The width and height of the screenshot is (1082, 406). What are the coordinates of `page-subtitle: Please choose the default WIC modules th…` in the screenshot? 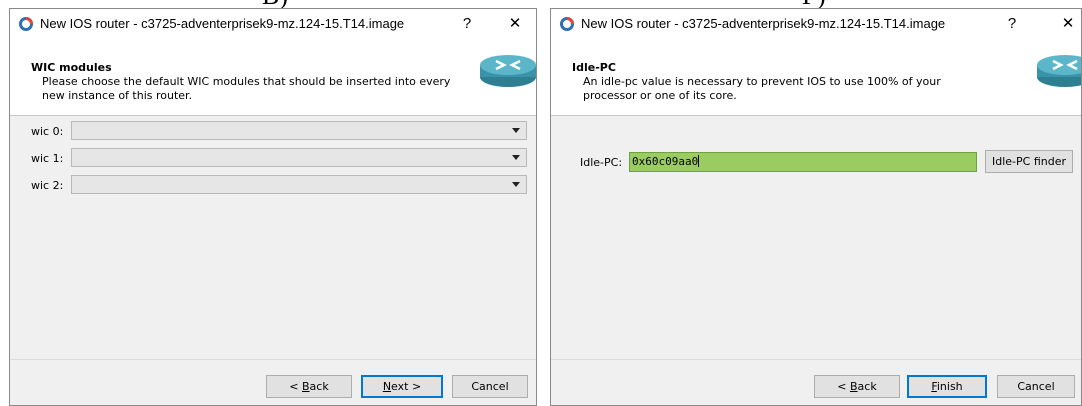 It's located at (246, 88).